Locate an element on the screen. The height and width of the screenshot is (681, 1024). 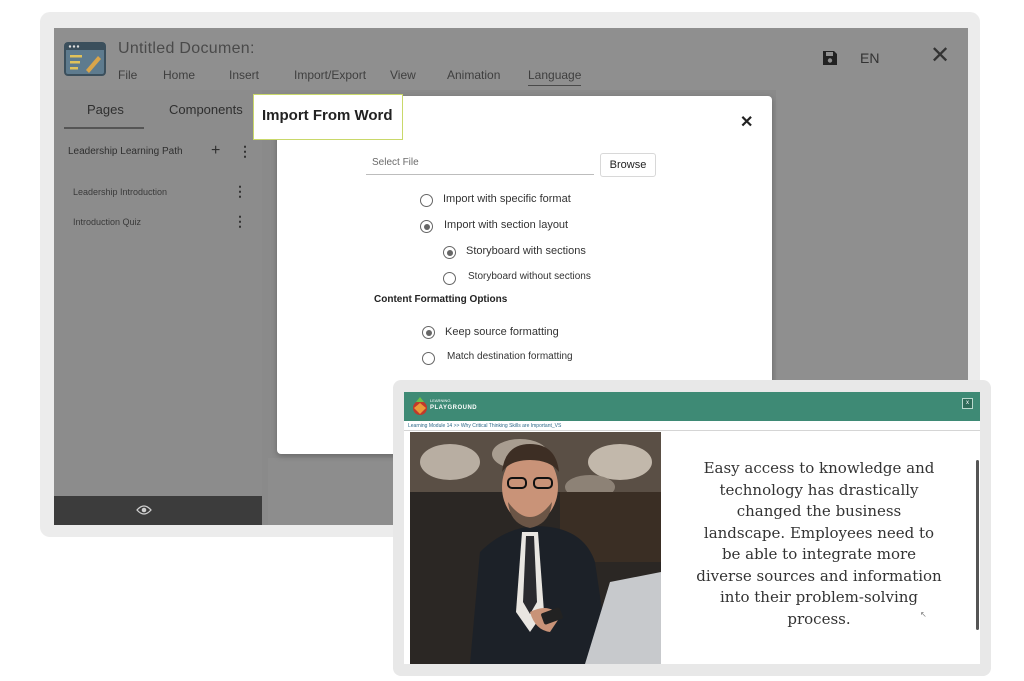
logo-small-text: LEARNING is located at coordinates (440, 400).